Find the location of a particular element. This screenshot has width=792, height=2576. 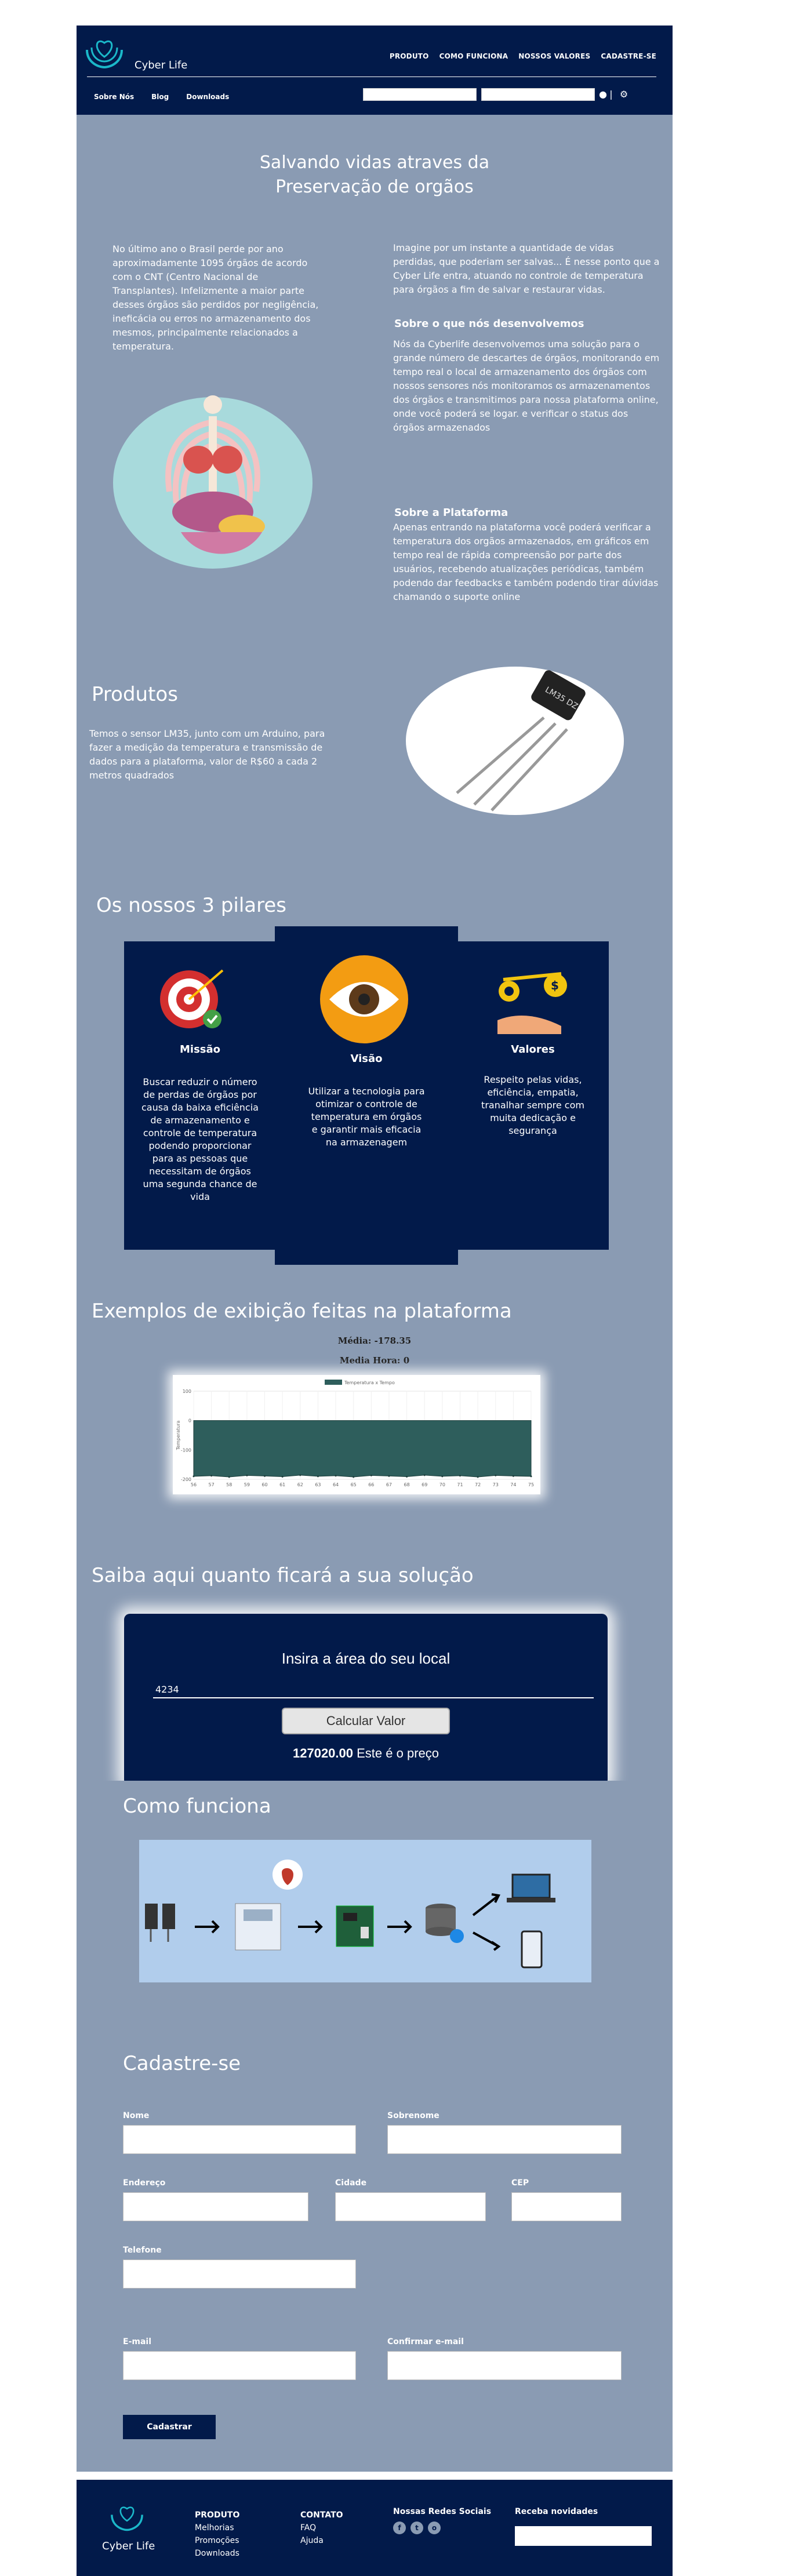

instagram-icon: o is located at coordinates (434, 2528).